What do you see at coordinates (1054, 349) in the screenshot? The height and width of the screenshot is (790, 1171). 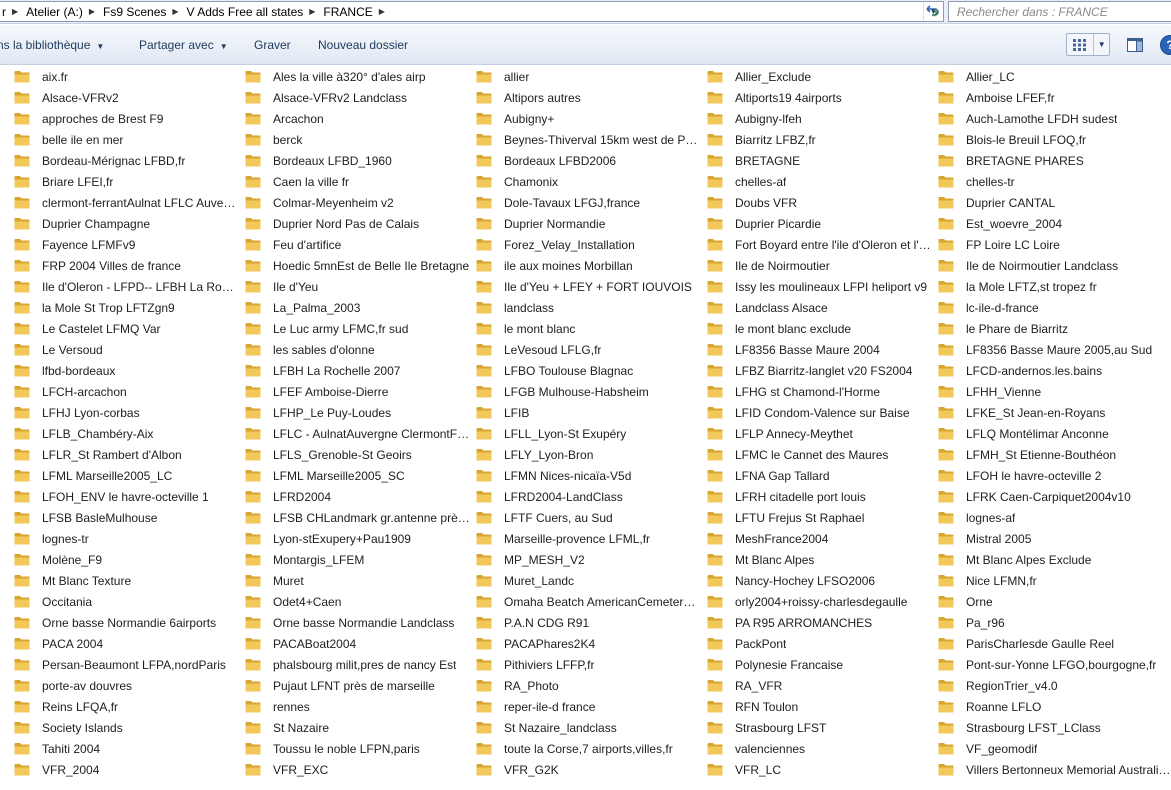 I see `folder-item: LF8356 Basse Maure 2005,au Sud` at bounding box center [1054, 349].